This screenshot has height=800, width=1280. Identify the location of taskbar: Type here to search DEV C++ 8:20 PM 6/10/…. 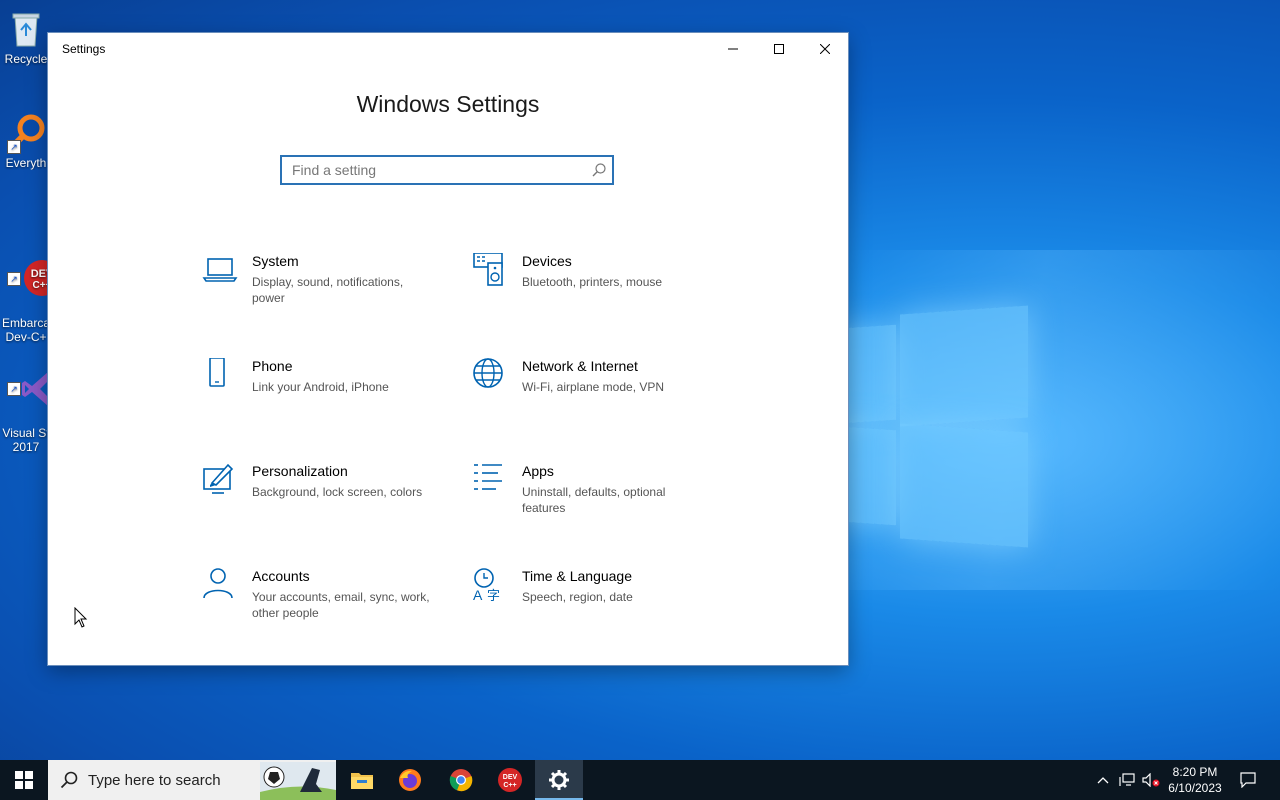
(640, 780).